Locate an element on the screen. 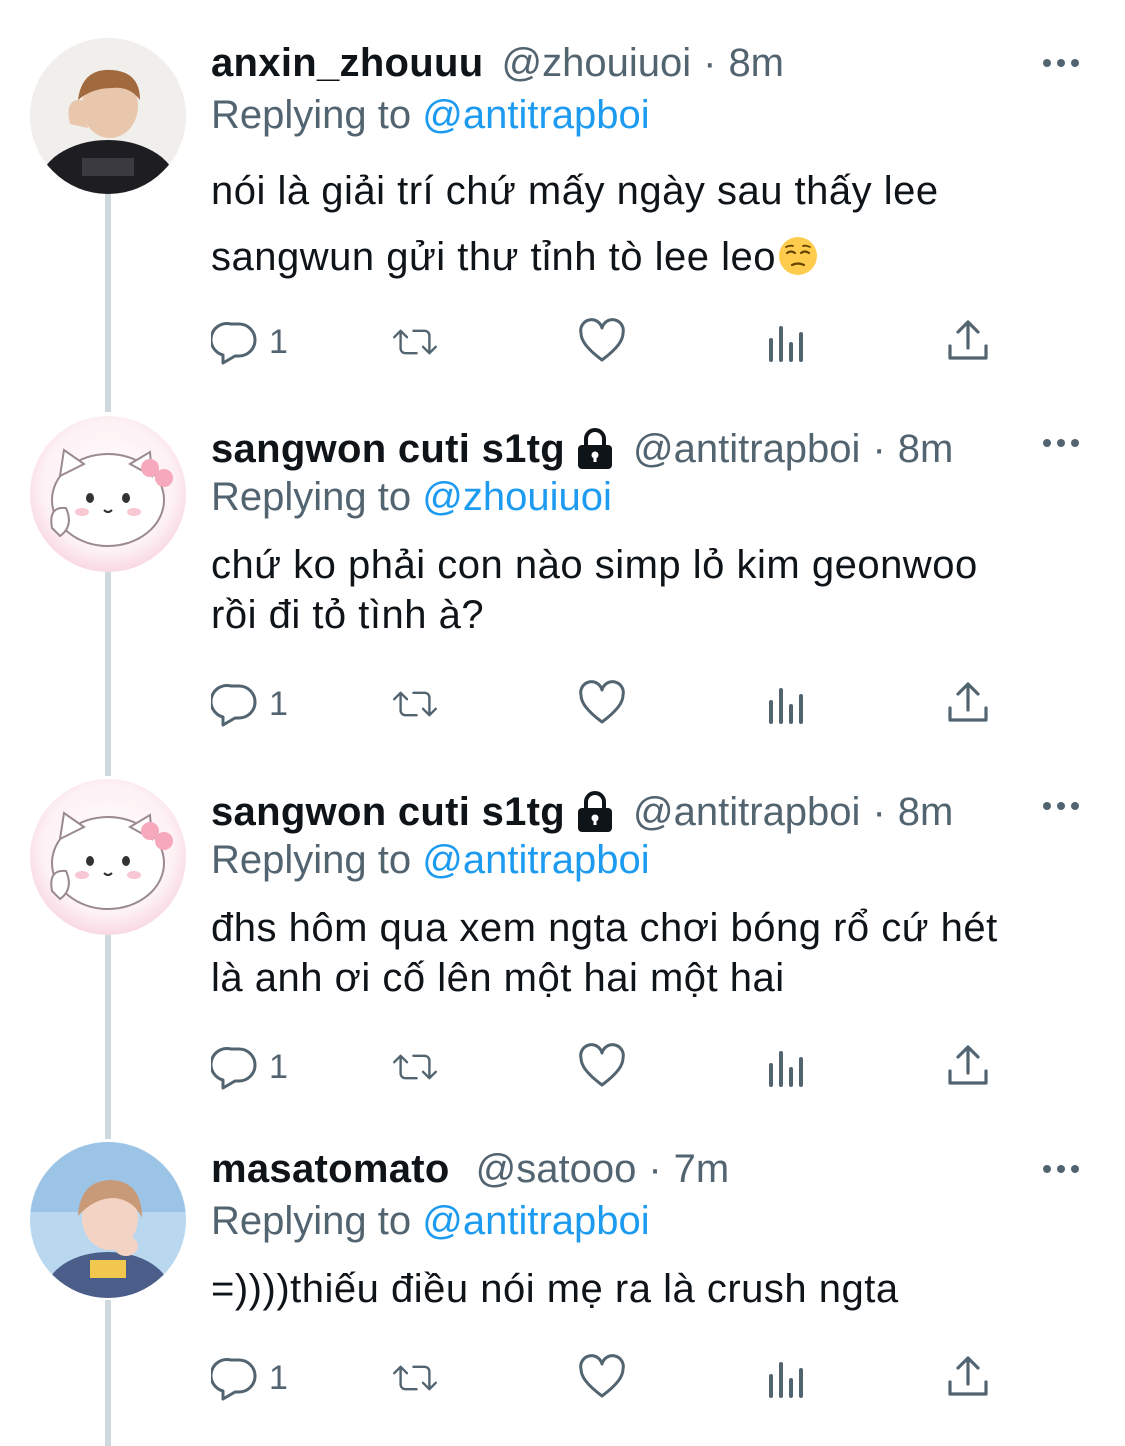  tweet-text-line: rồi đi tỏ tình à? is located at coordinates (348, 615).